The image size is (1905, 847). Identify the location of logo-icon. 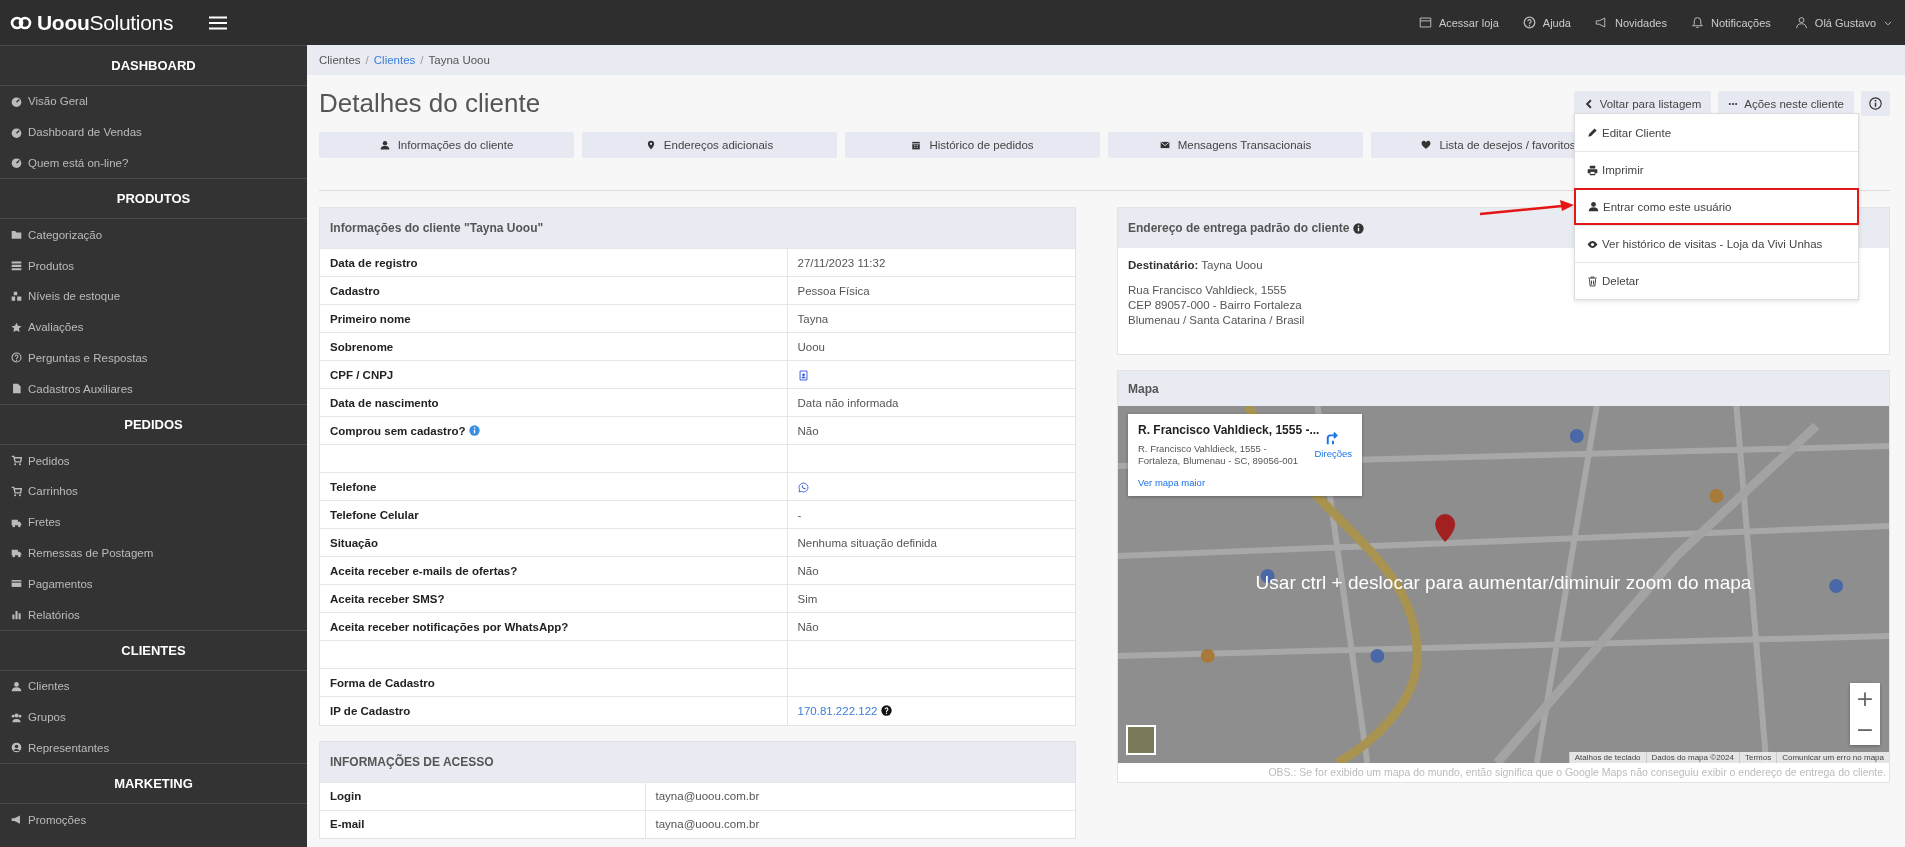
(21, 22).